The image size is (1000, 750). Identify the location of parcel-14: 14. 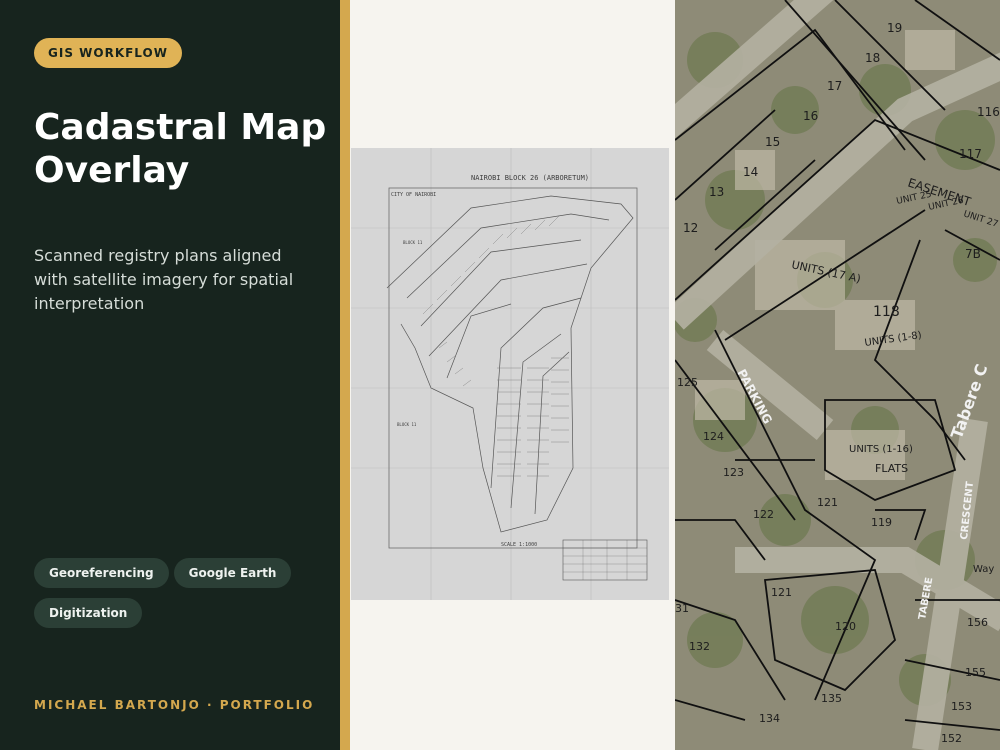
(750, 172).